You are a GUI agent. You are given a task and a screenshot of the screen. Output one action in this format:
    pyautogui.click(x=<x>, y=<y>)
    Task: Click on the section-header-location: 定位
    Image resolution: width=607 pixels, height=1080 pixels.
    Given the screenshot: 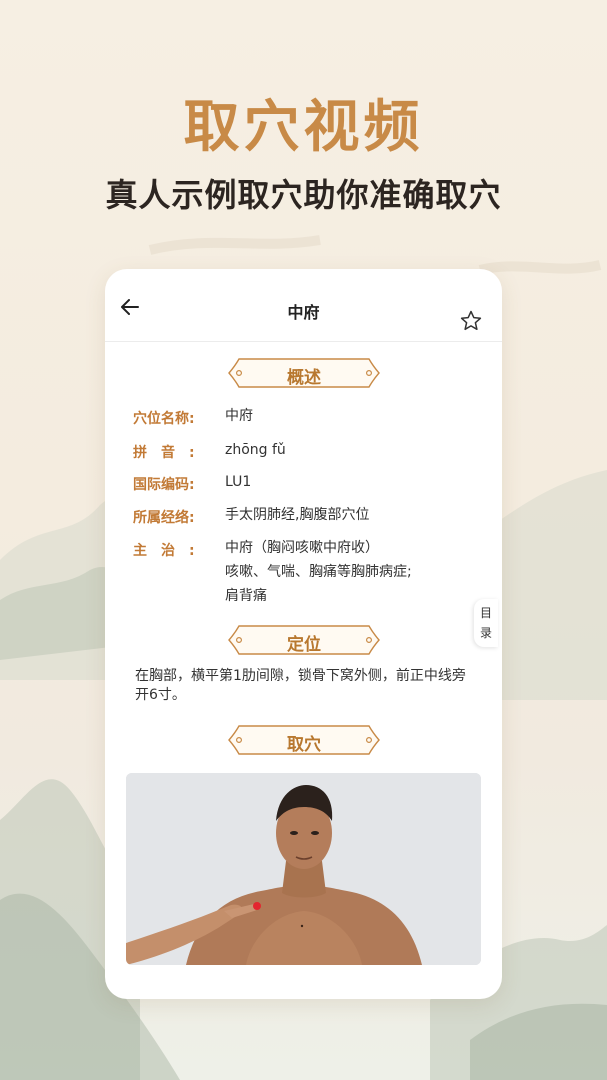 What is the action you would take?
    pyautogui.click(x=304, y=640)
    